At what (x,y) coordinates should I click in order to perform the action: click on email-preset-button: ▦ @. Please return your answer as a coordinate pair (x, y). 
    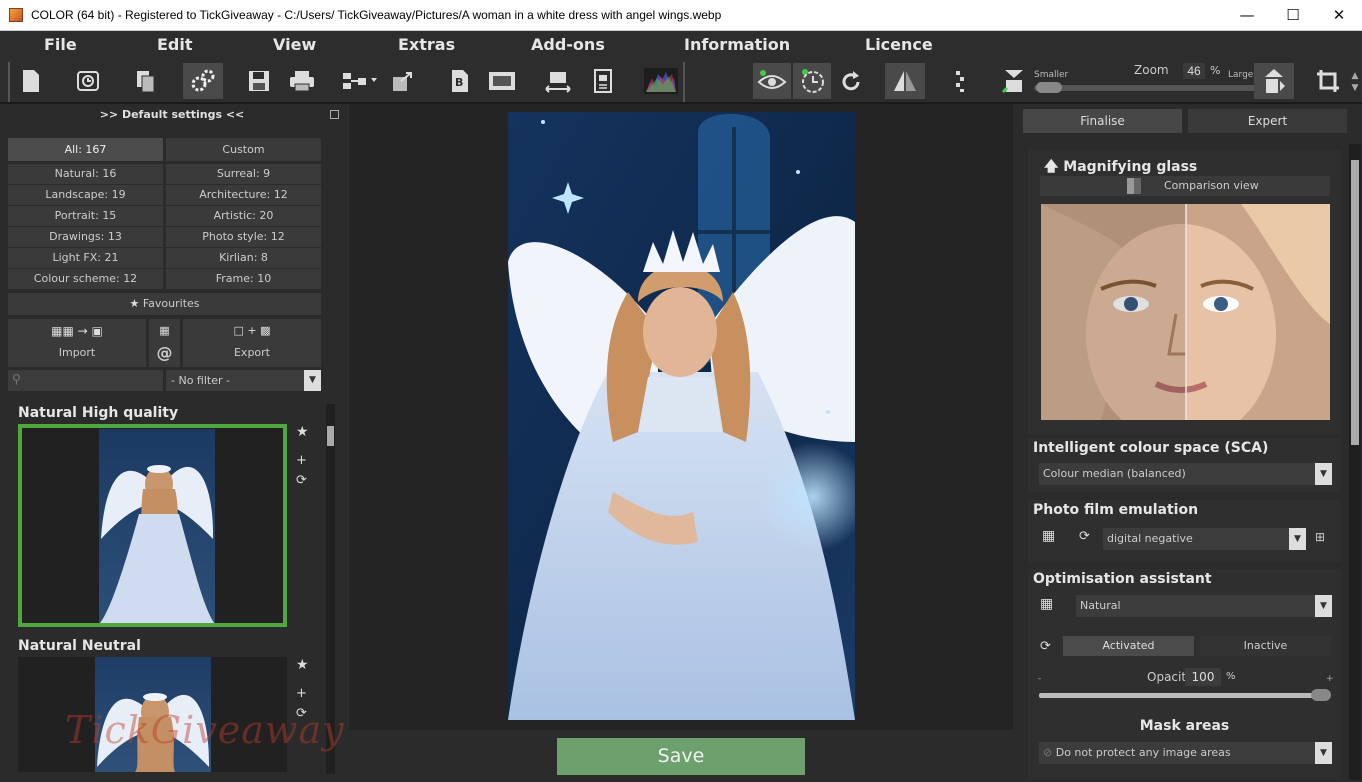
    Looking at the image, I should click on (164, 343).